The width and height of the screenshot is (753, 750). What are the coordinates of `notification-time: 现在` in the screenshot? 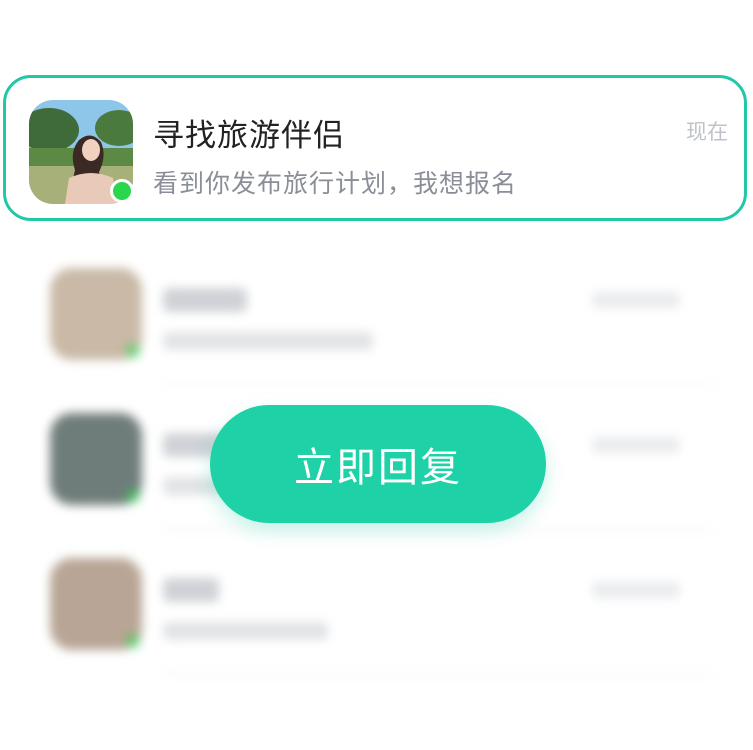 It's located at (707, 132).